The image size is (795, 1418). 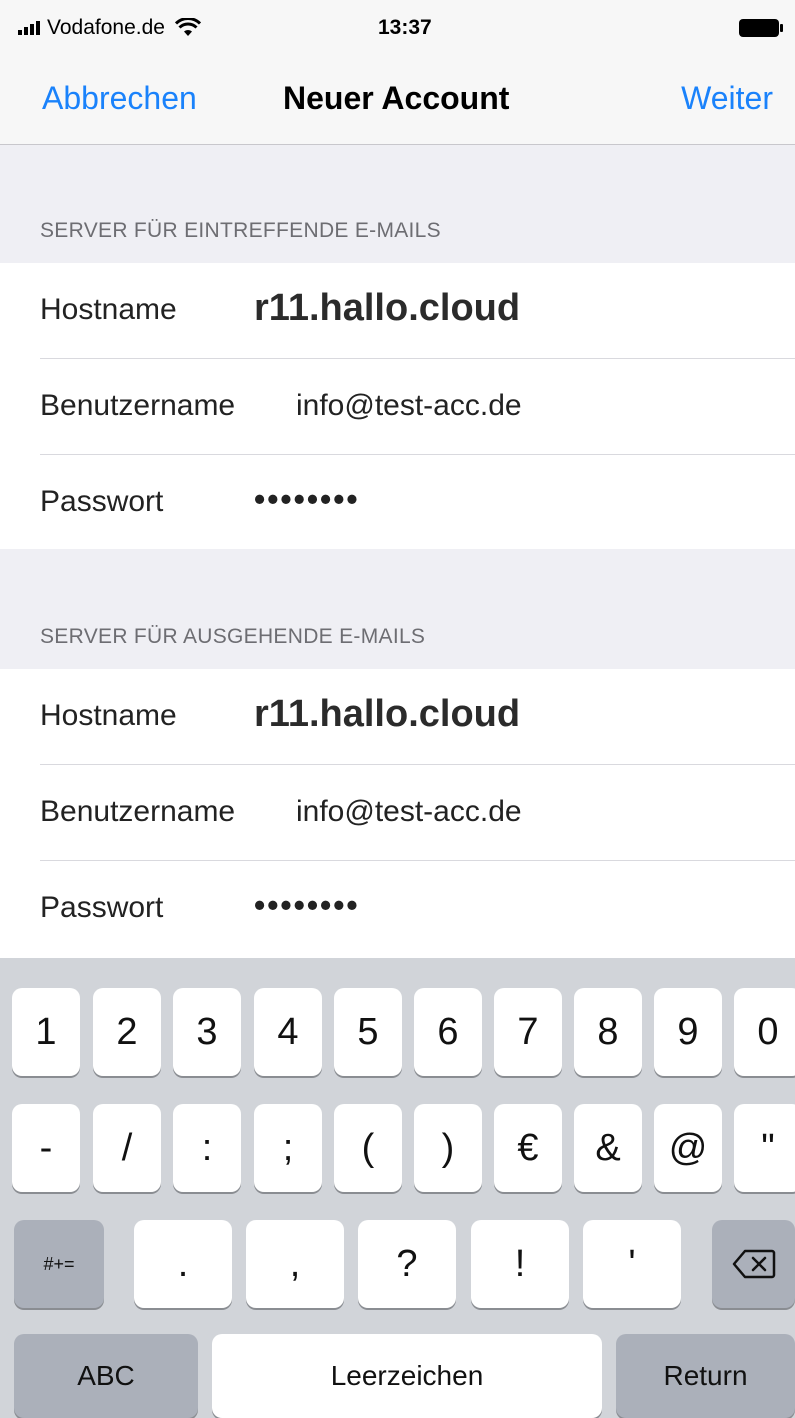 I want to click on wifi-icon, so click(x=187, y=27).